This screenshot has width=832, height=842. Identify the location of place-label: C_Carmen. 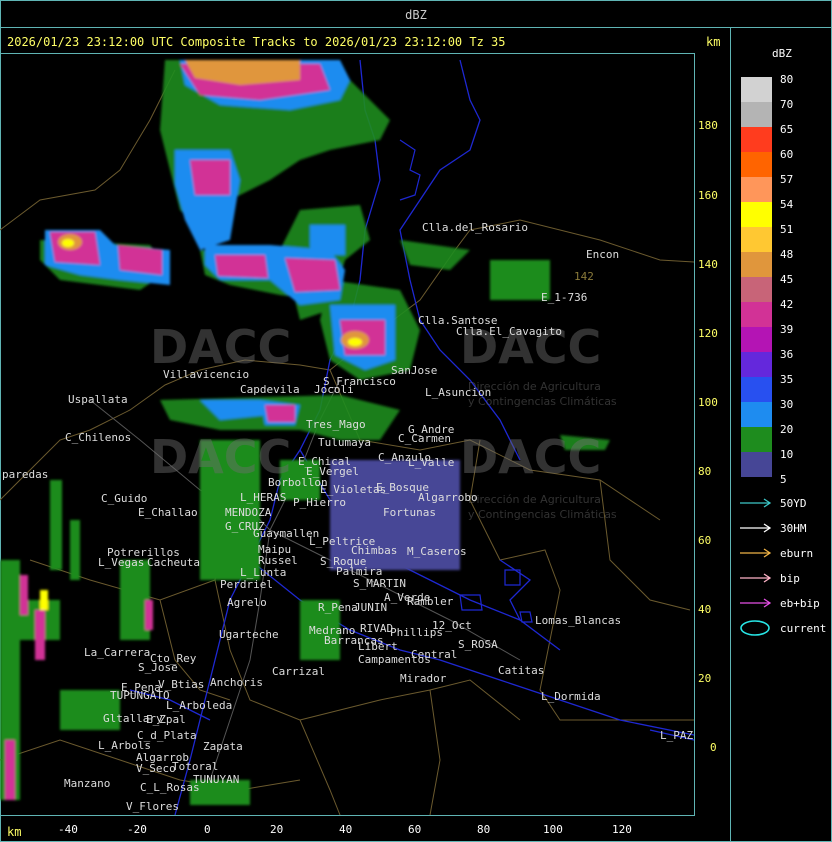
(424, 438).